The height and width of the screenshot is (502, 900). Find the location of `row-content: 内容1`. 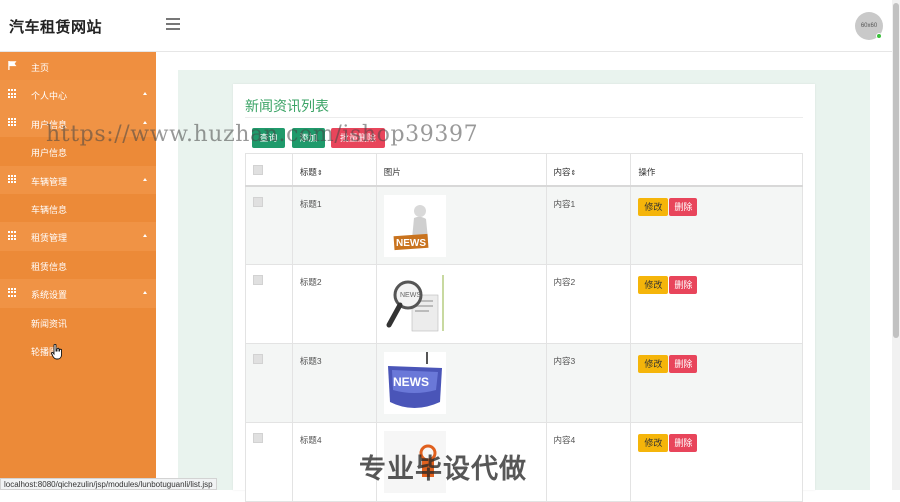

row-content: 内容1 is located at coordinates (588, 225).